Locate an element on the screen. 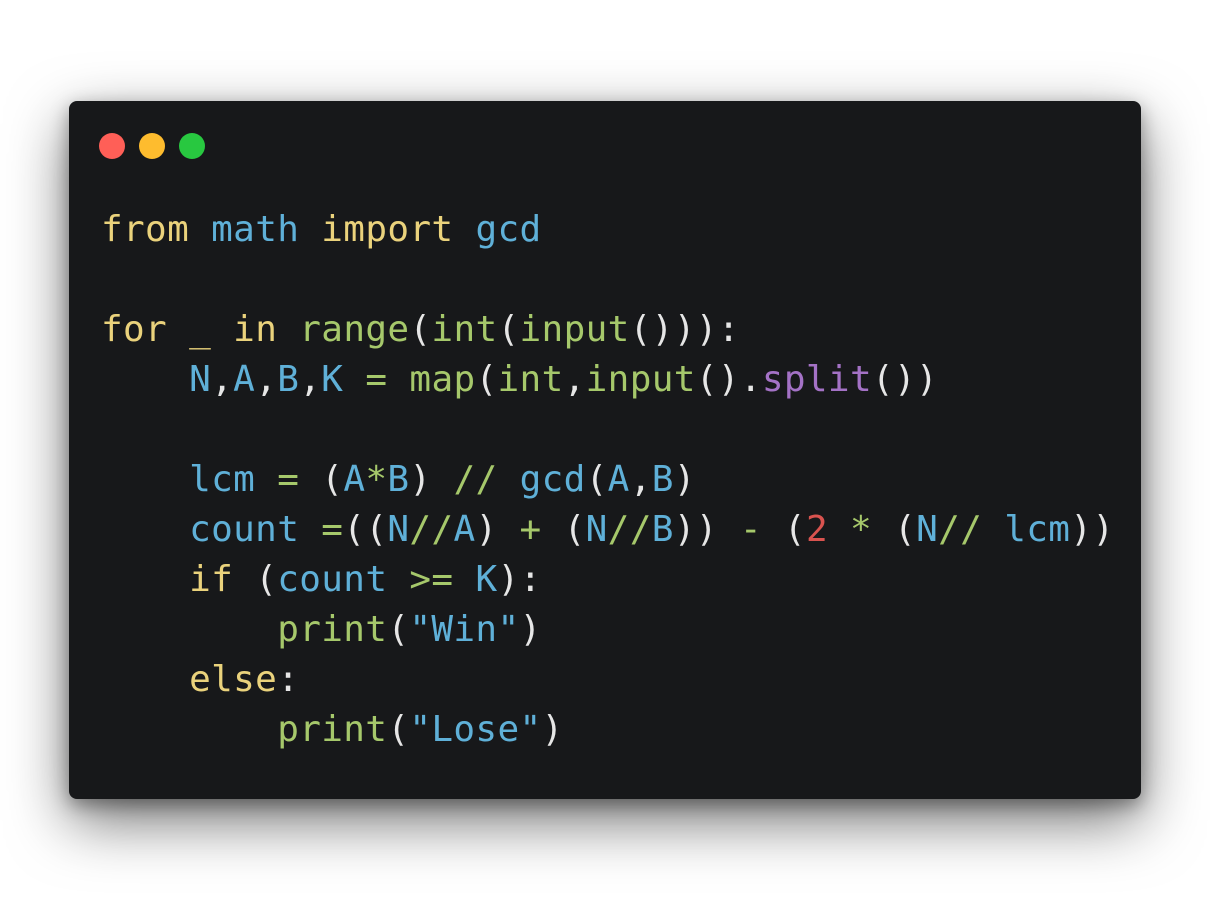  code-token: map is located at coordinates (442, 379).